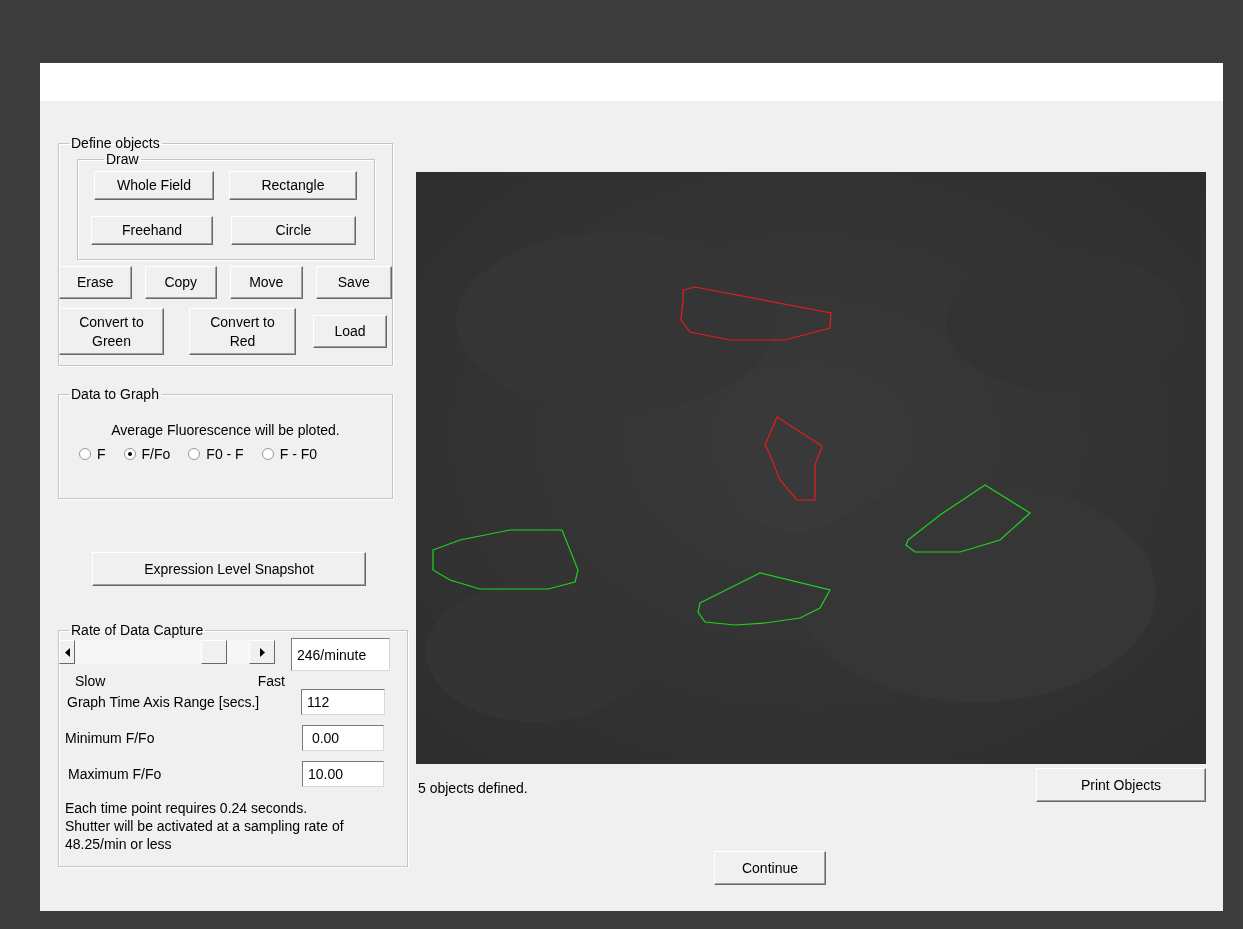 The width and height of the screenshot is (1243, 929). I want to click on scroll-right-button, so click(262, 652).